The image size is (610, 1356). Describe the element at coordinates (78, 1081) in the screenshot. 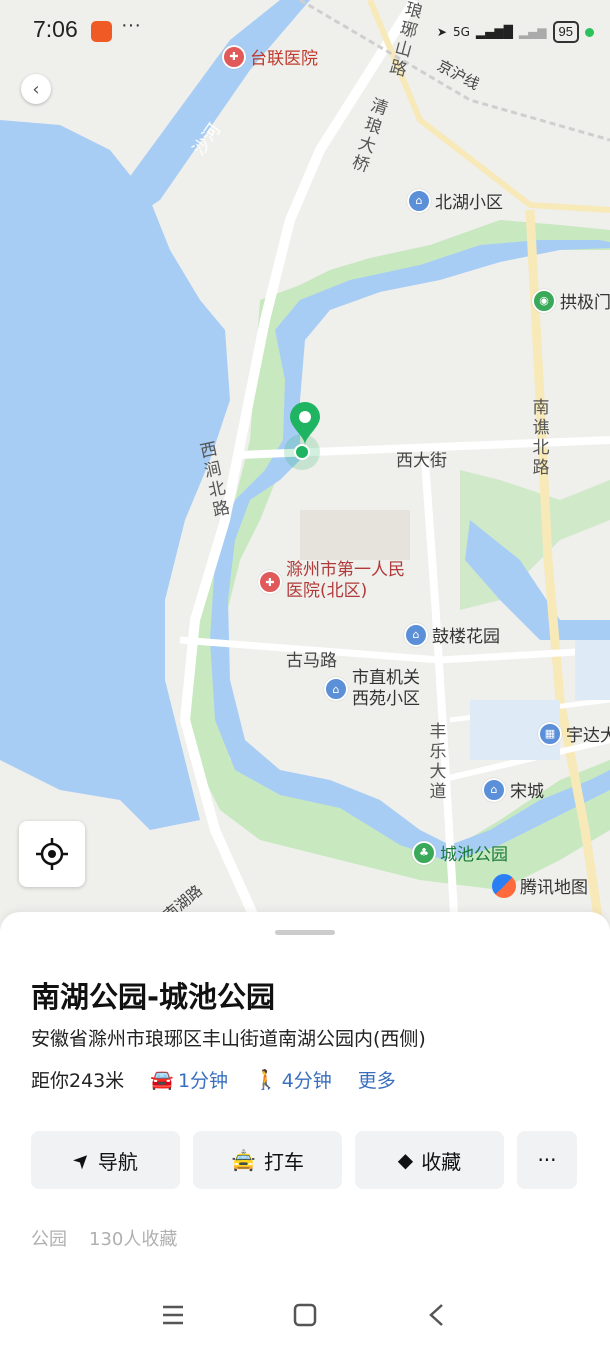

I see `distance-text: 距你243米` at that location.